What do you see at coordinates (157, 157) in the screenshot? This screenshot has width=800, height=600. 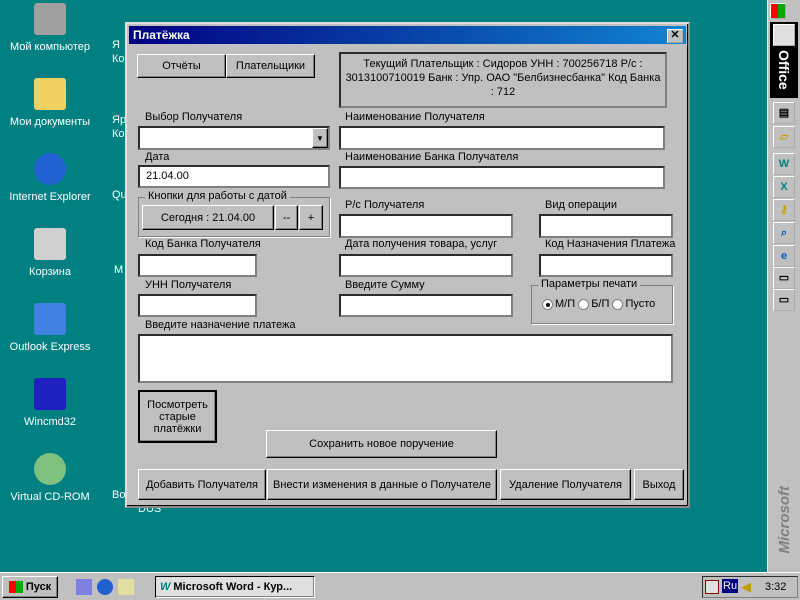 I see `date-label: Дата` at bounding box center [157, 157].